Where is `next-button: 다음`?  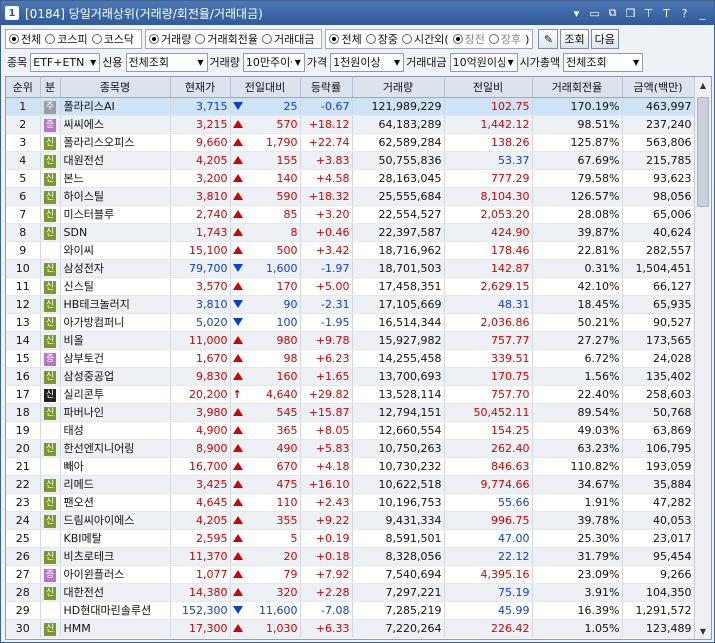
next-button: 다음 is located at coordinates (604, 39).